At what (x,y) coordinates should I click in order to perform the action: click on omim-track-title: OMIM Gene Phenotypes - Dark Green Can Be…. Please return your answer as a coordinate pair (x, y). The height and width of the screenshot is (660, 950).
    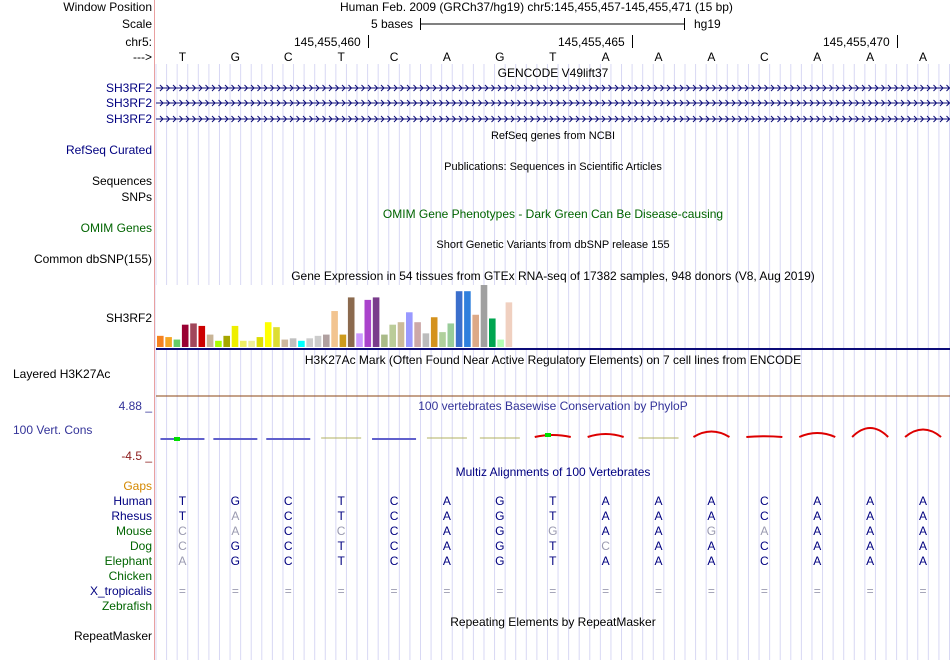
    Looking at the image, I should click on (553, 214).